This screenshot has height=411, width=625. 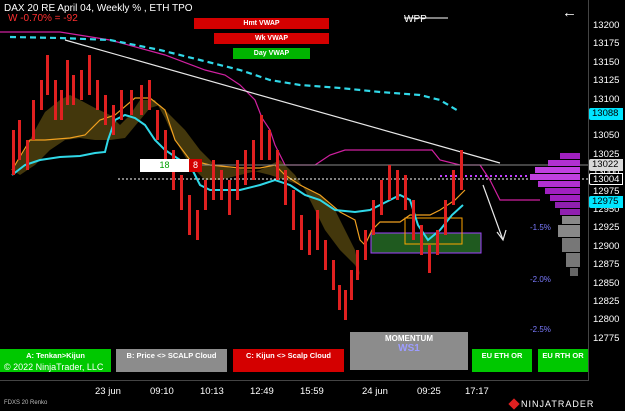 What do you see at coordinates (606, 179) in the screenshot?
I see `price-badge-13004: 13004` at bounding box center [606, 179].